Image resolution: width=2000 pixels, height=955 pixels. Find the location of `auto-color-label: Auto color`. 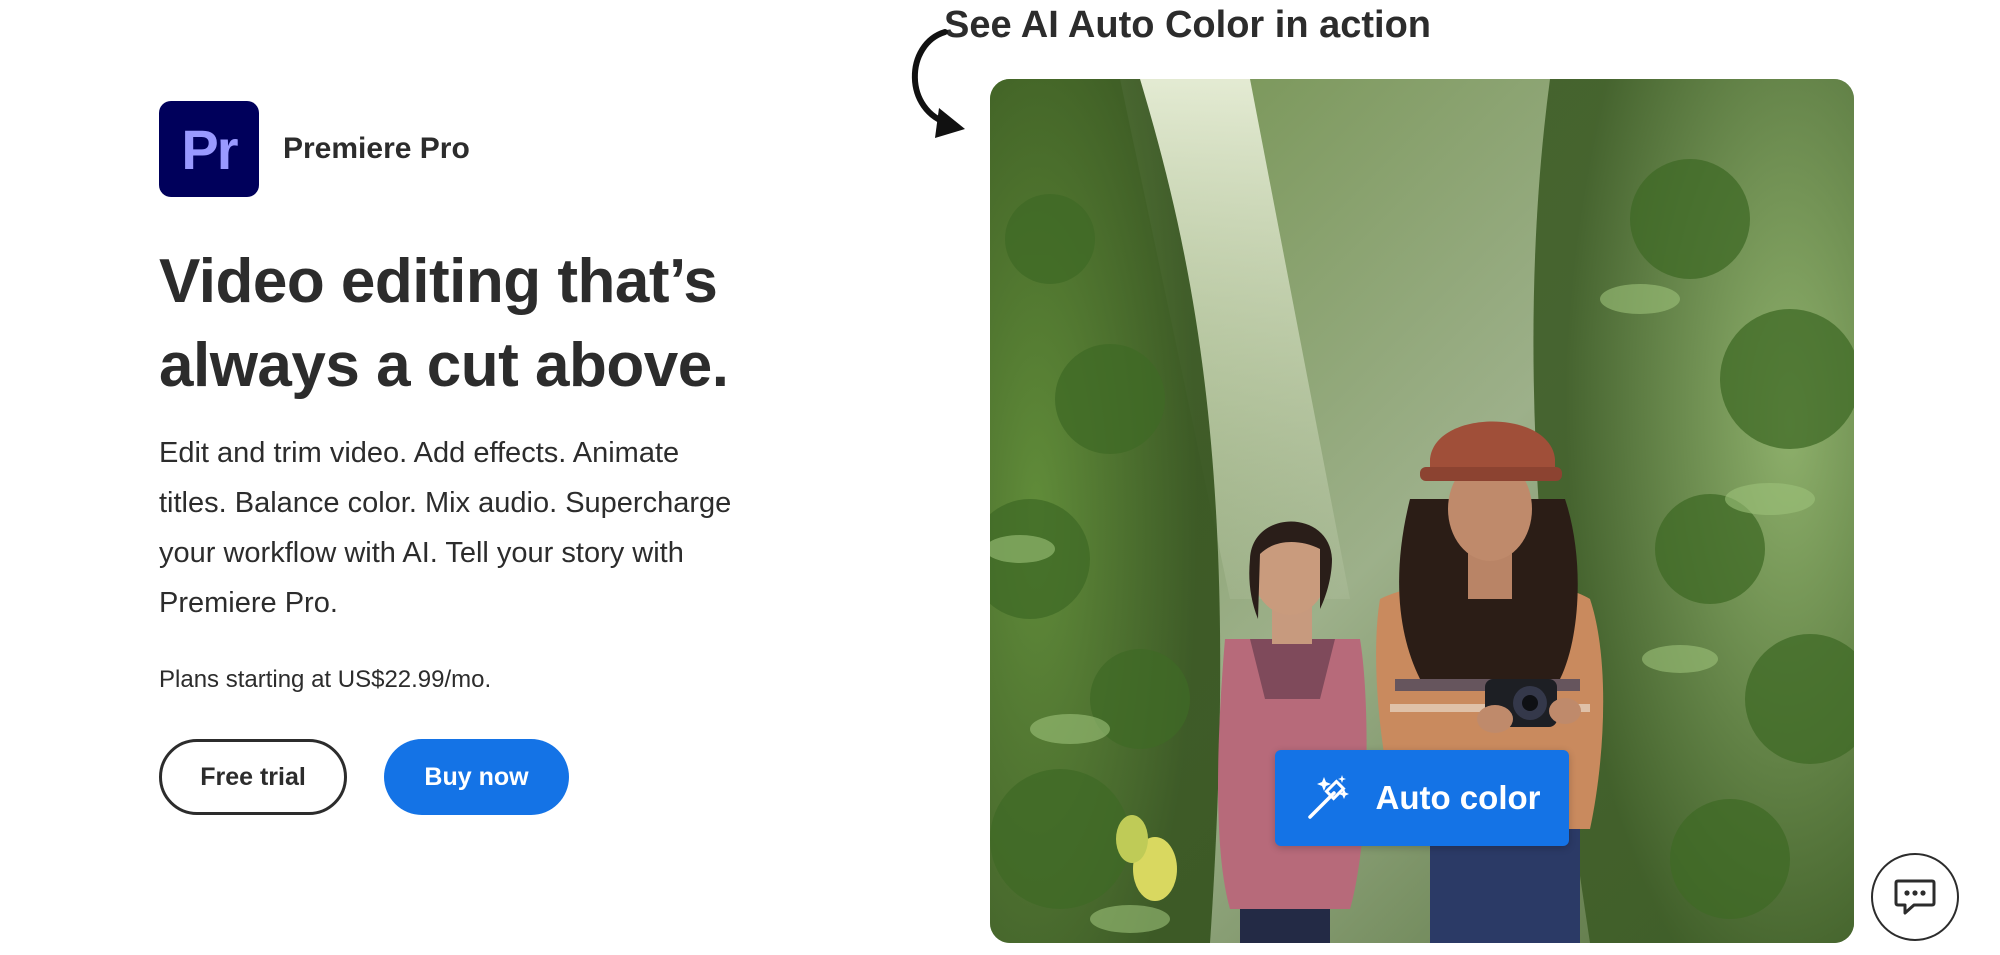

auto-color-label: Auto color is located at coordinates (1458, 797).